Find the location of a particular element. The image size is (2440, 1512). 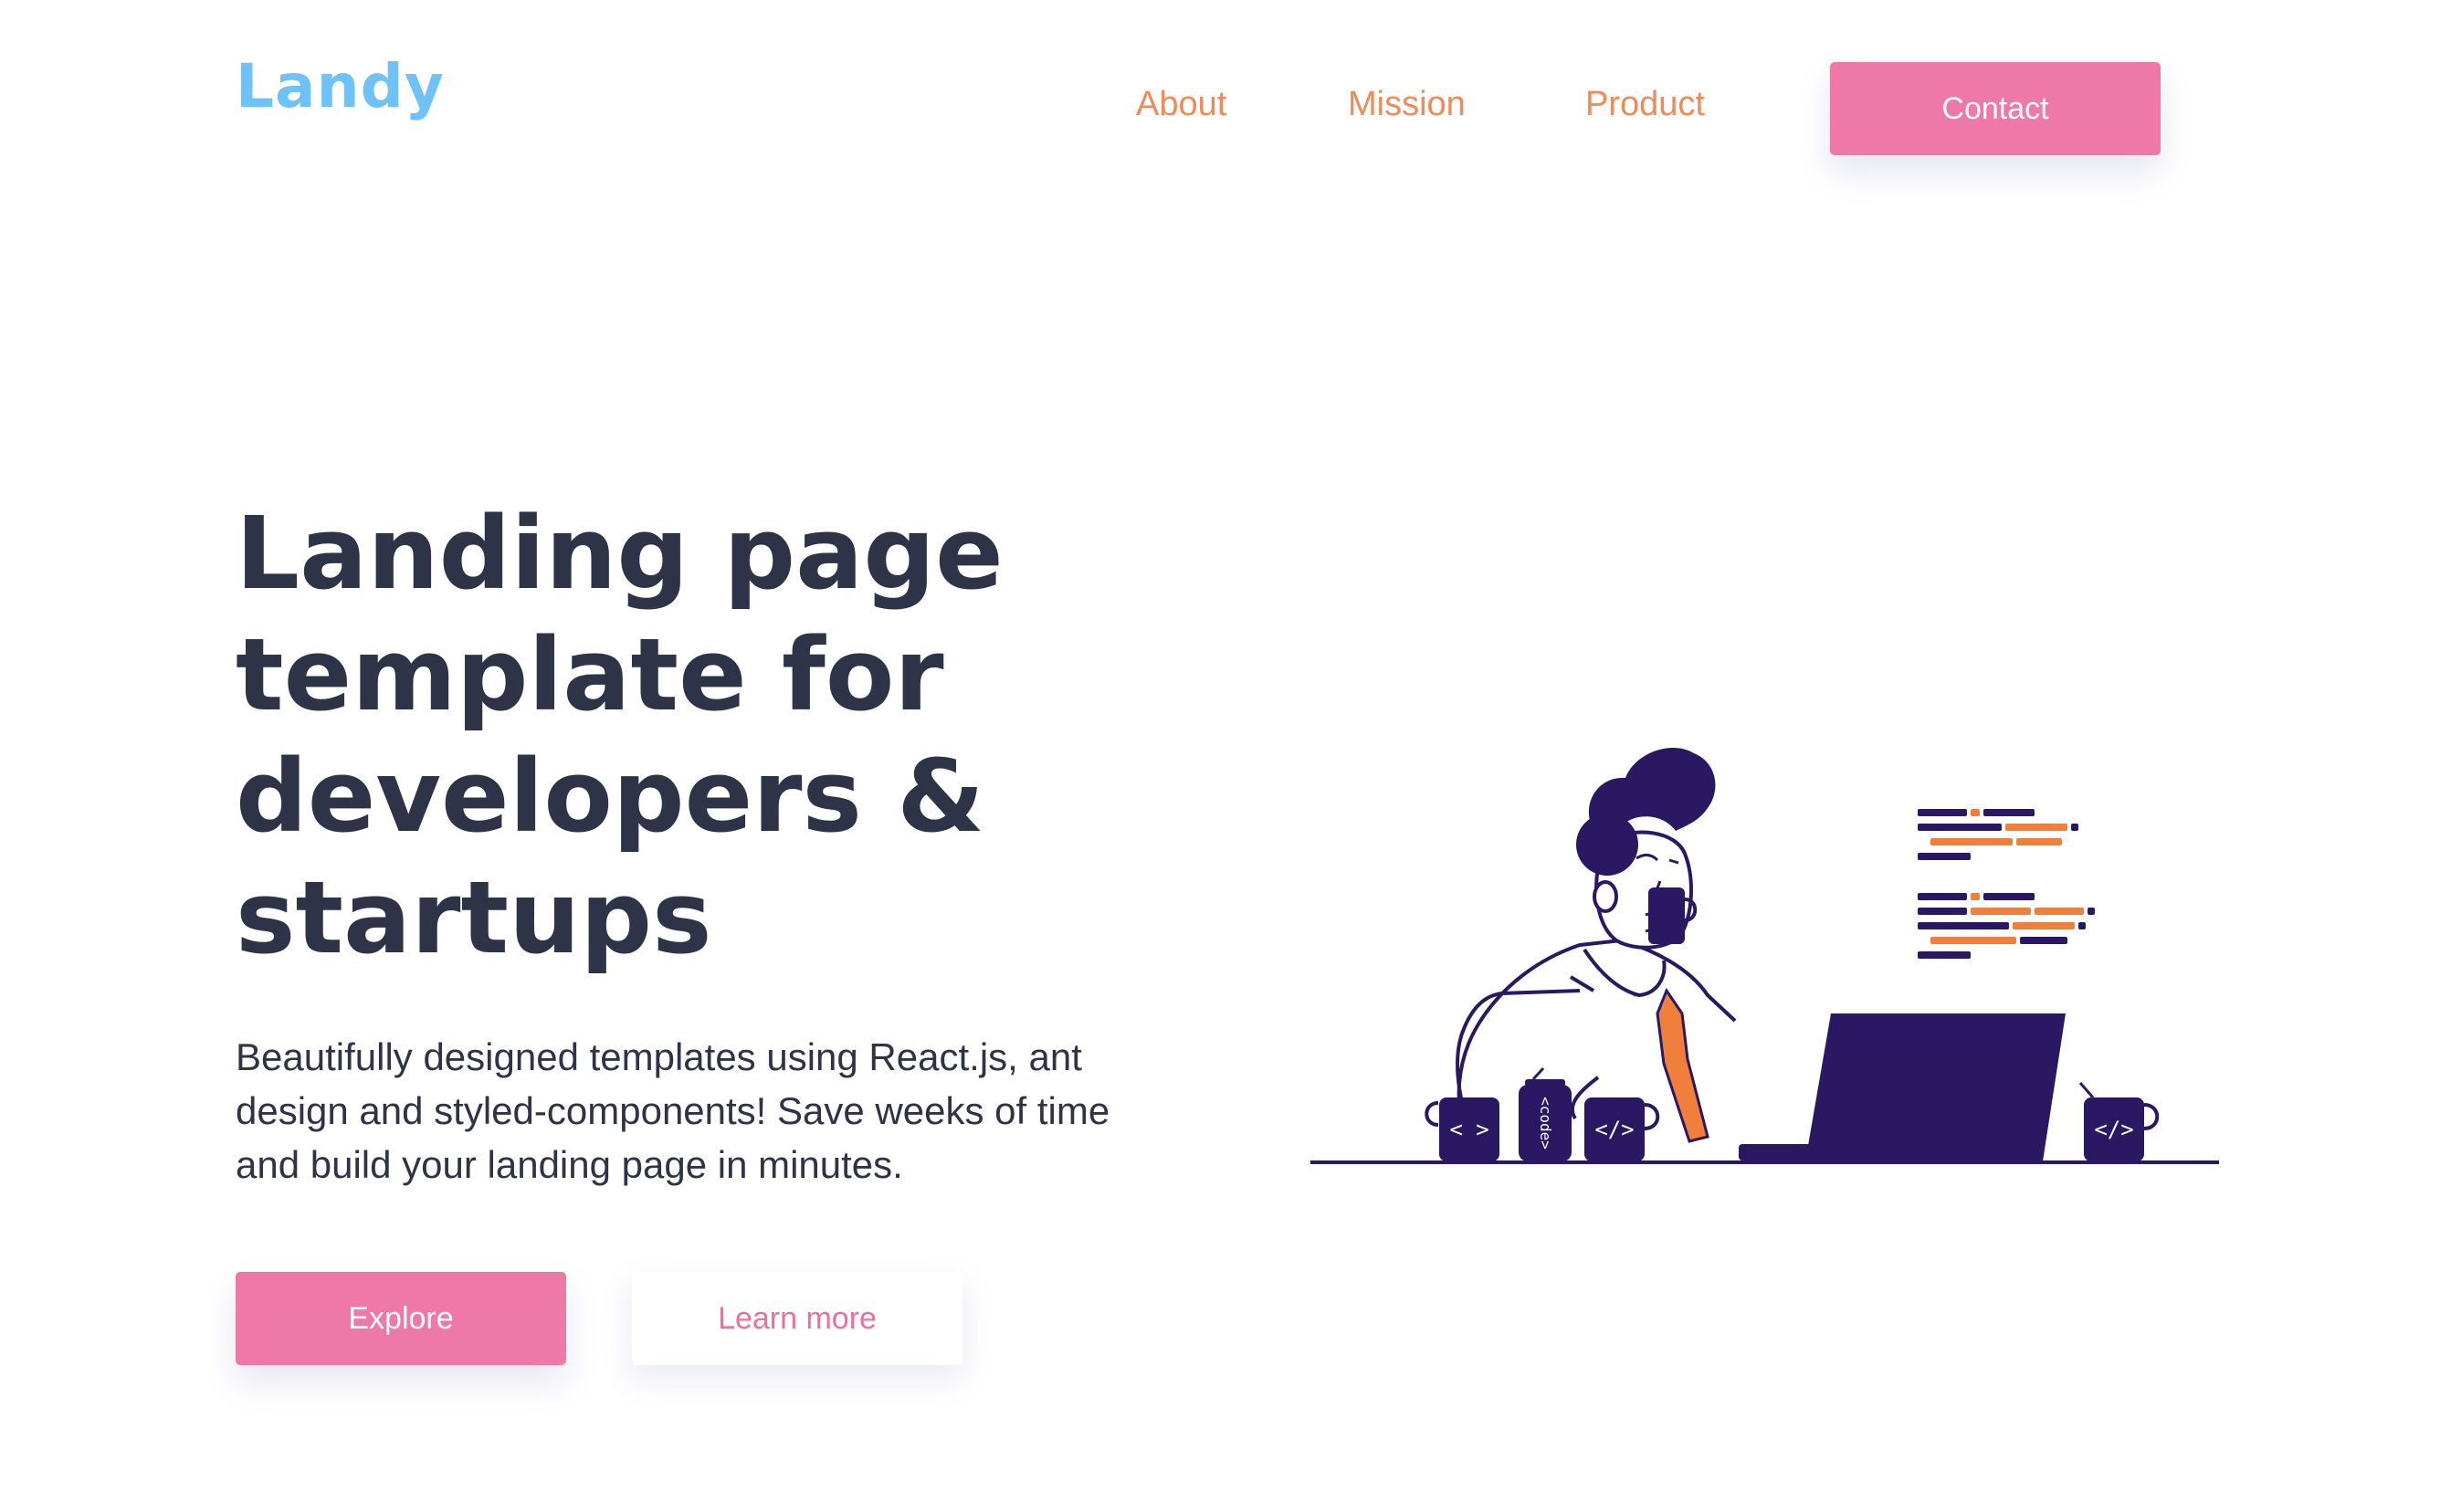

mug-left-label: < > is located at coordinates (1468, 1129).